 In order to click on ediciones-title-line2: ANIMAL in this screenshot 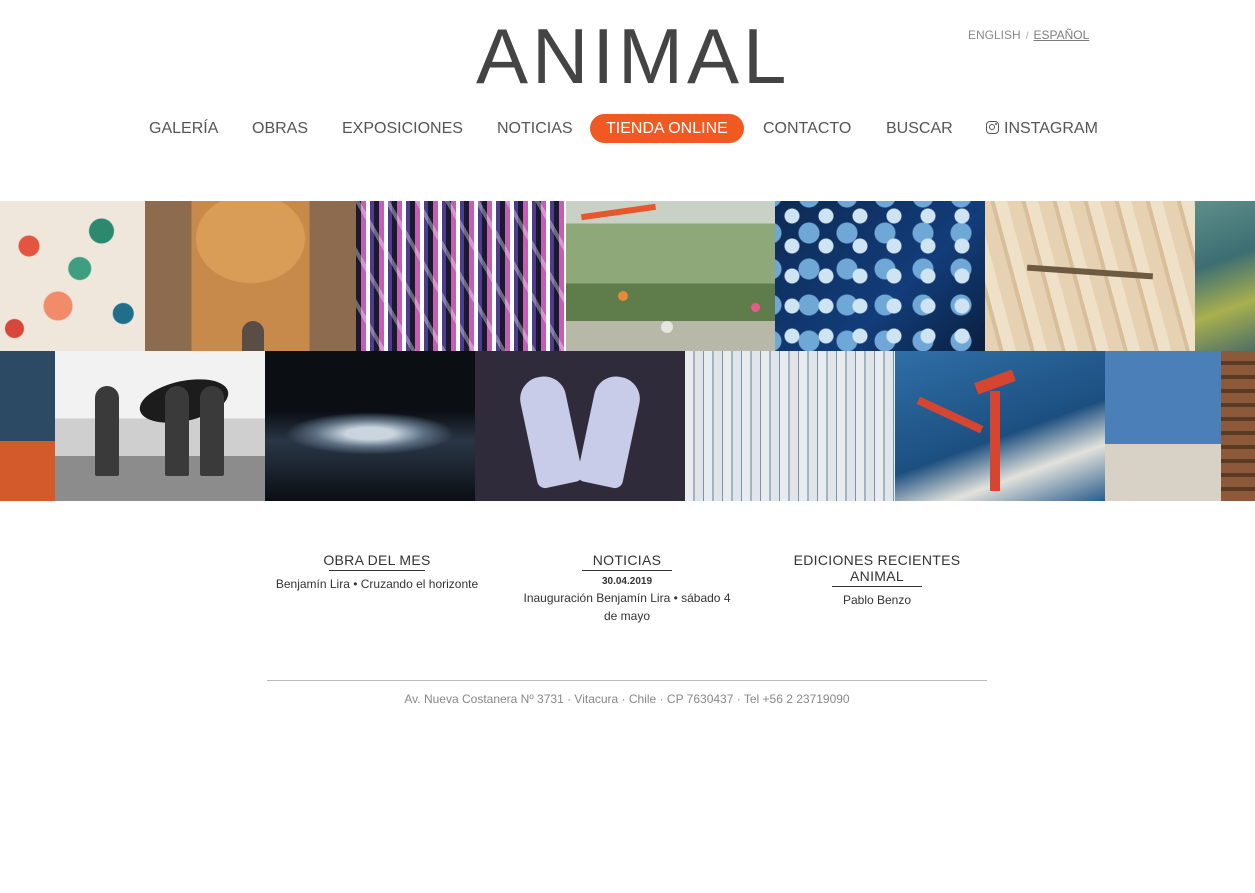, I will do `click(877, 576)`.